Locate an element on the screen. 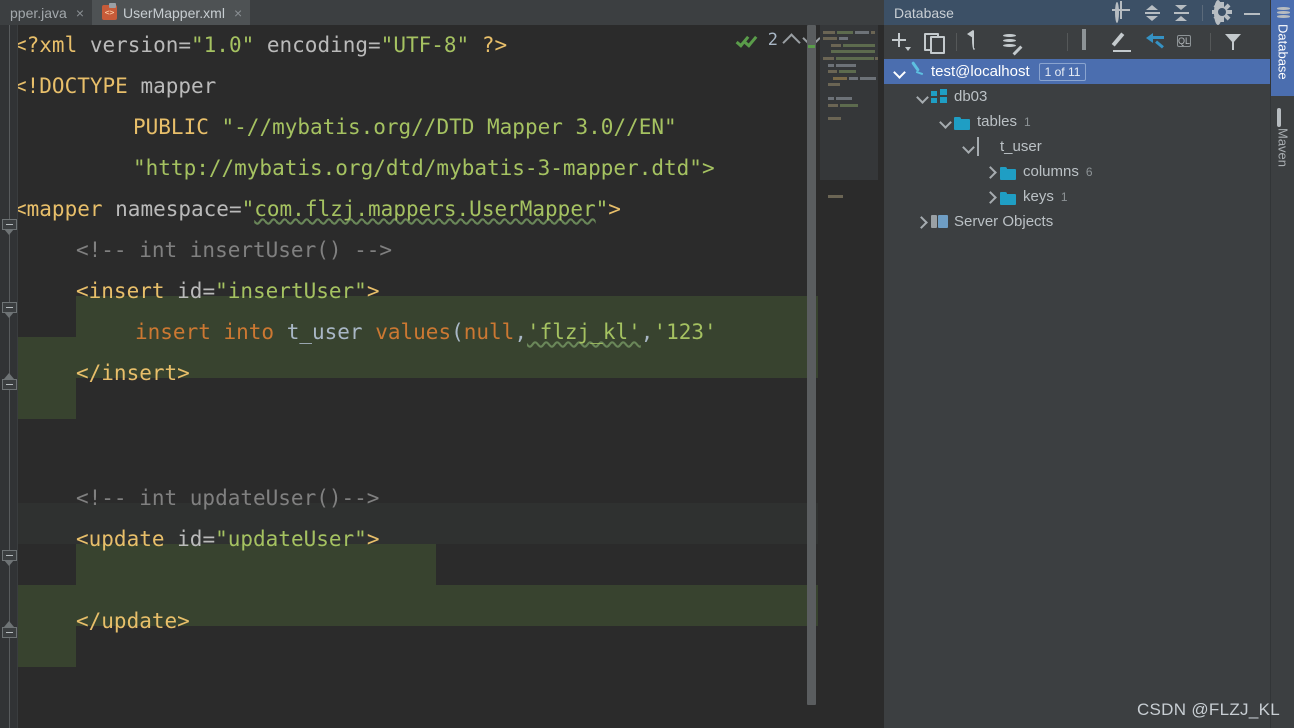 The image size is (1294, 728). vertical-tab-label: Database is located at coordinates (1283, 52).